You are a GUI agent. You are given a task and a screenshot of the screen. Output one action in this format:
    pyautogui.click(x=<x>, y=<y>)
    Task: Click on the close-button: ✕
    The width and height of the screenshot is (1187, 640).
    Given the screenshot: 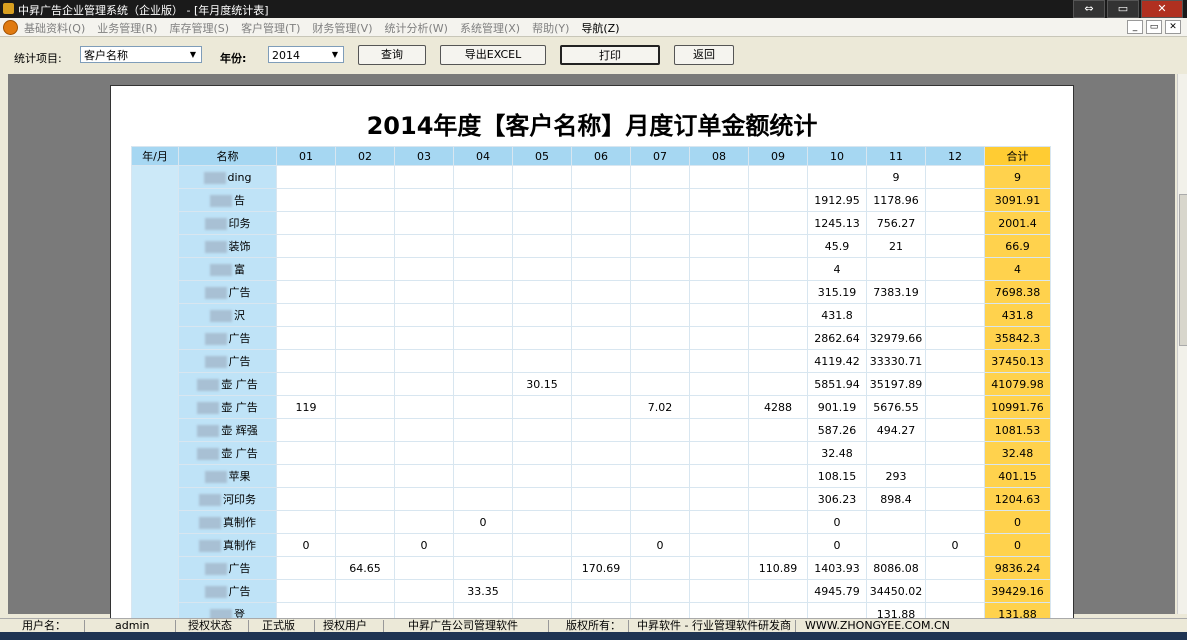 What is the action you would take?
    pyautogui.click(x=1162, y=9)
    